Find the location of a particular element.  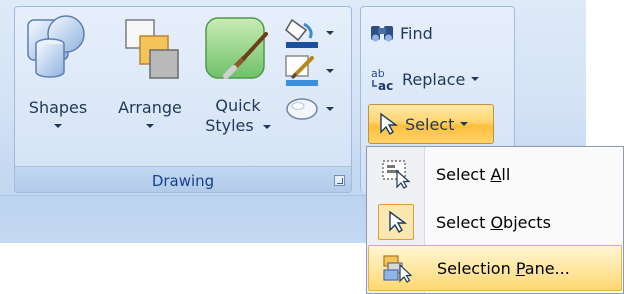

shapes-button: Shapes is located at coordinates (58, 84).